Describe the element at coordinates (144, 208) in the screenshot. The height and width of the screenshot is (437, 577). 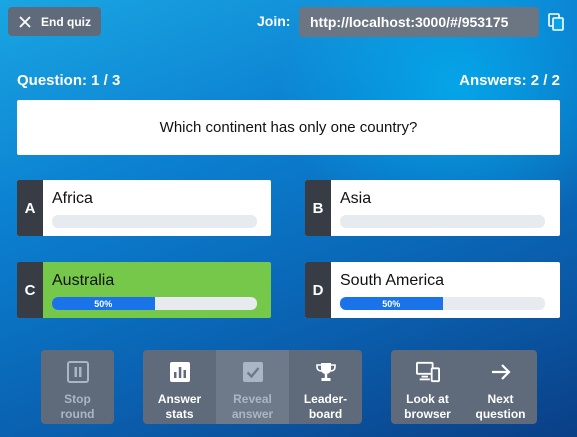
I see `answer-option-a: A Africa` at that location.